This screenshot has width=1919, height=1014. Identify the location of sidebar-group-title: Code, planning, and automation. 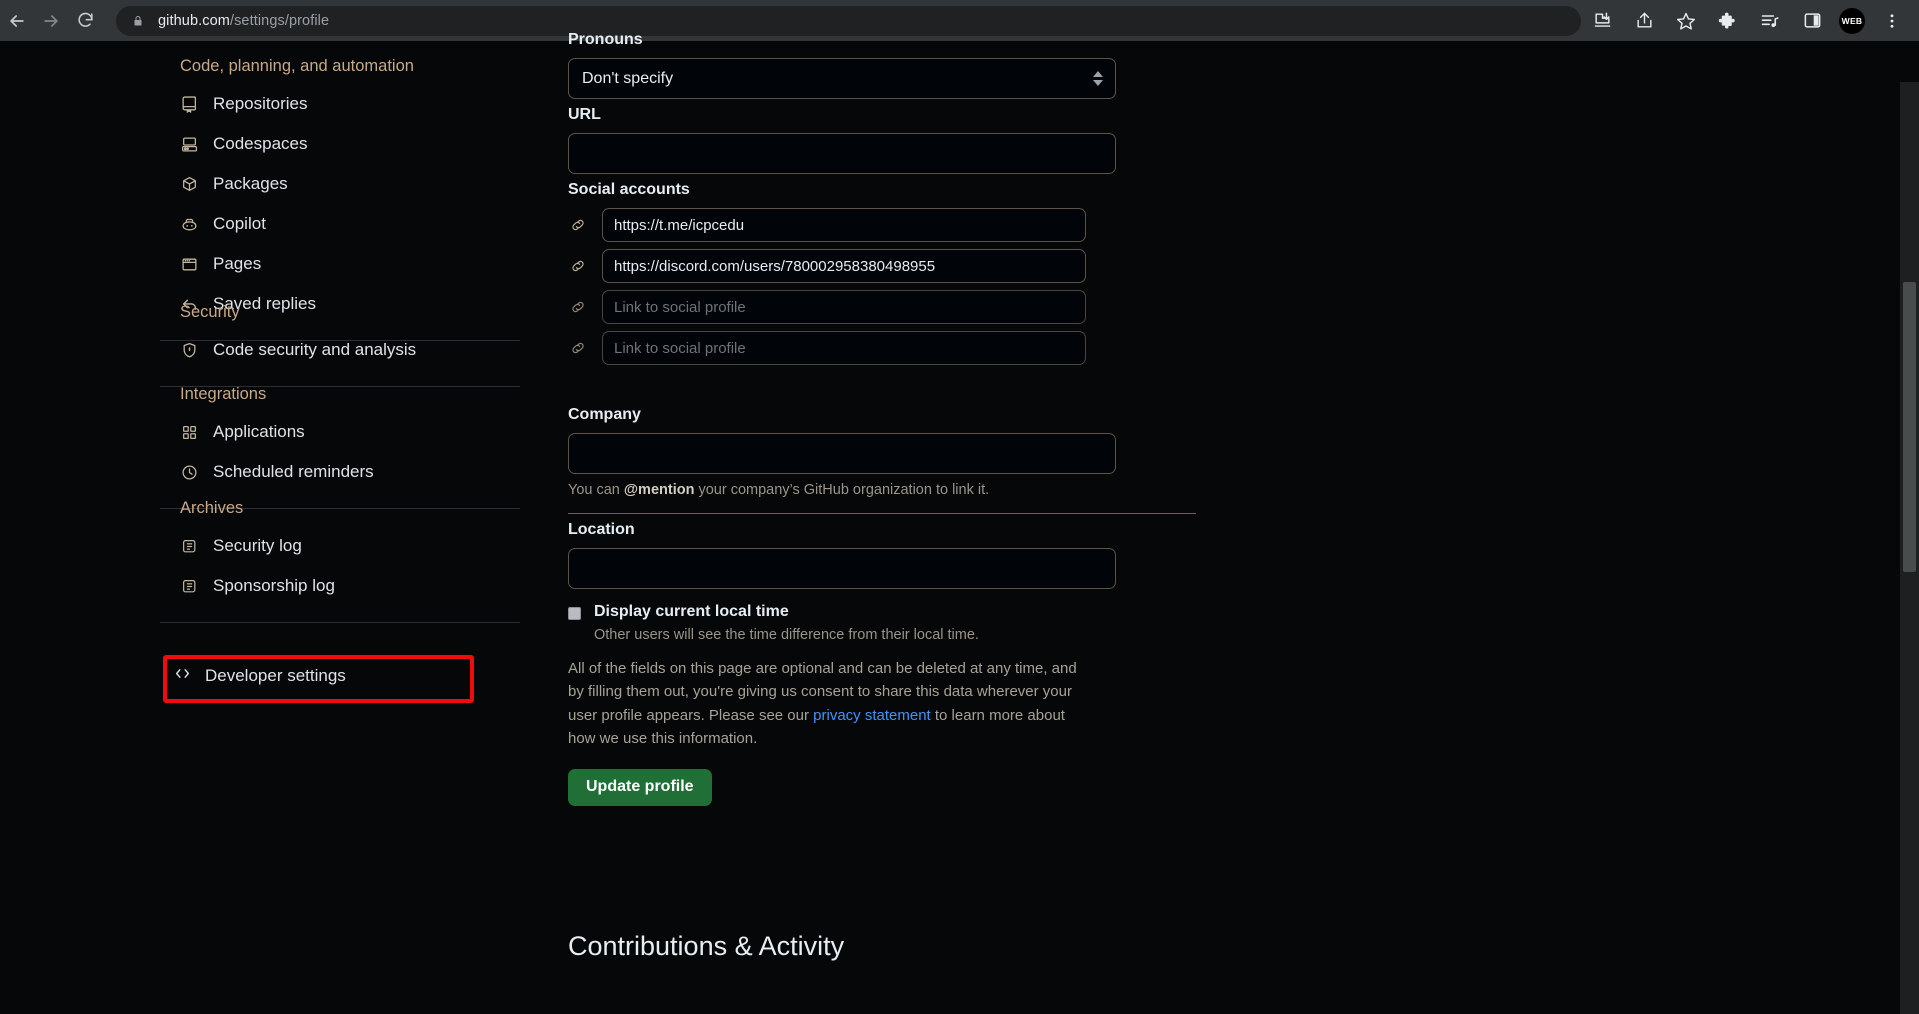
(297, 66).